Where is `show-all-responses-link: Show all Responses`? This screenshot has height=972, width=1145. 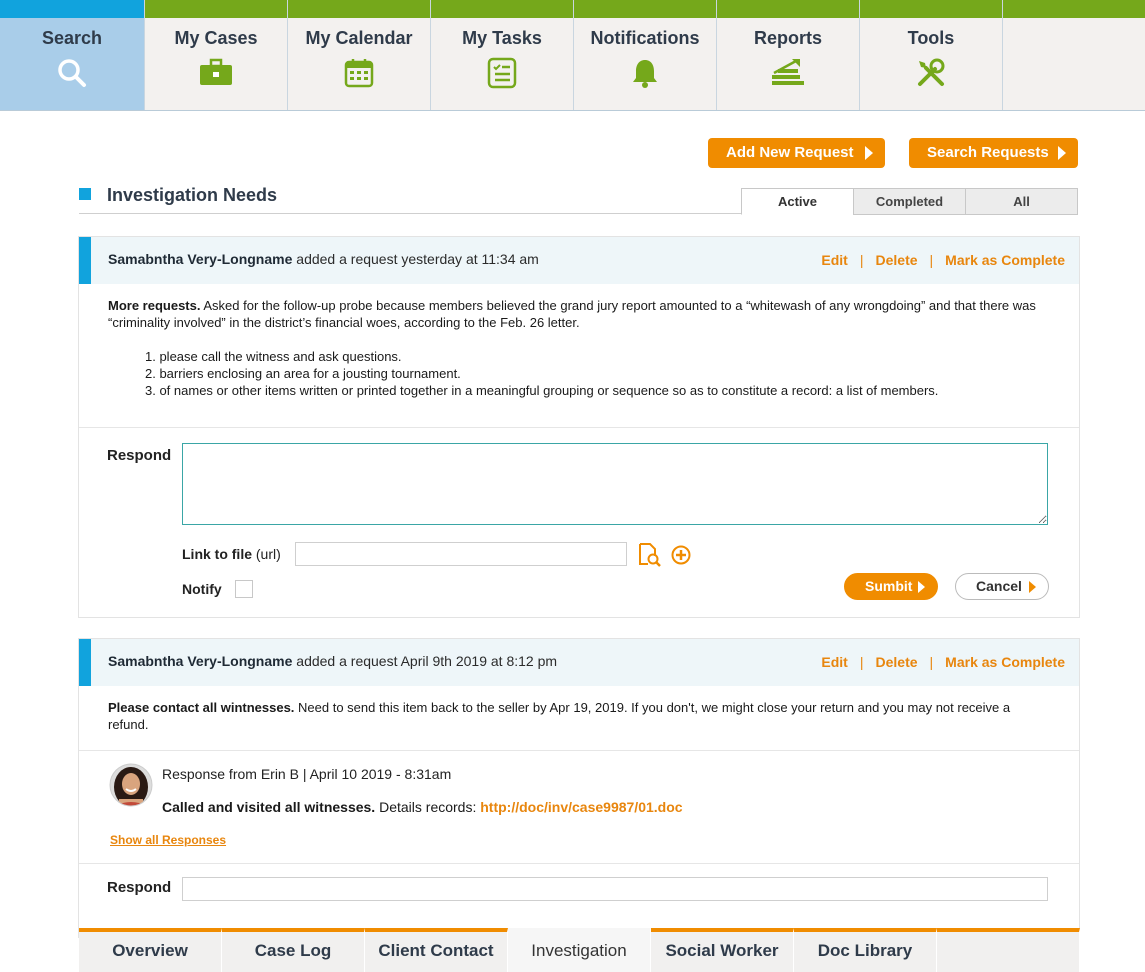
show-all-responses-link: Show all Responses is located at coordinates (168, 840).